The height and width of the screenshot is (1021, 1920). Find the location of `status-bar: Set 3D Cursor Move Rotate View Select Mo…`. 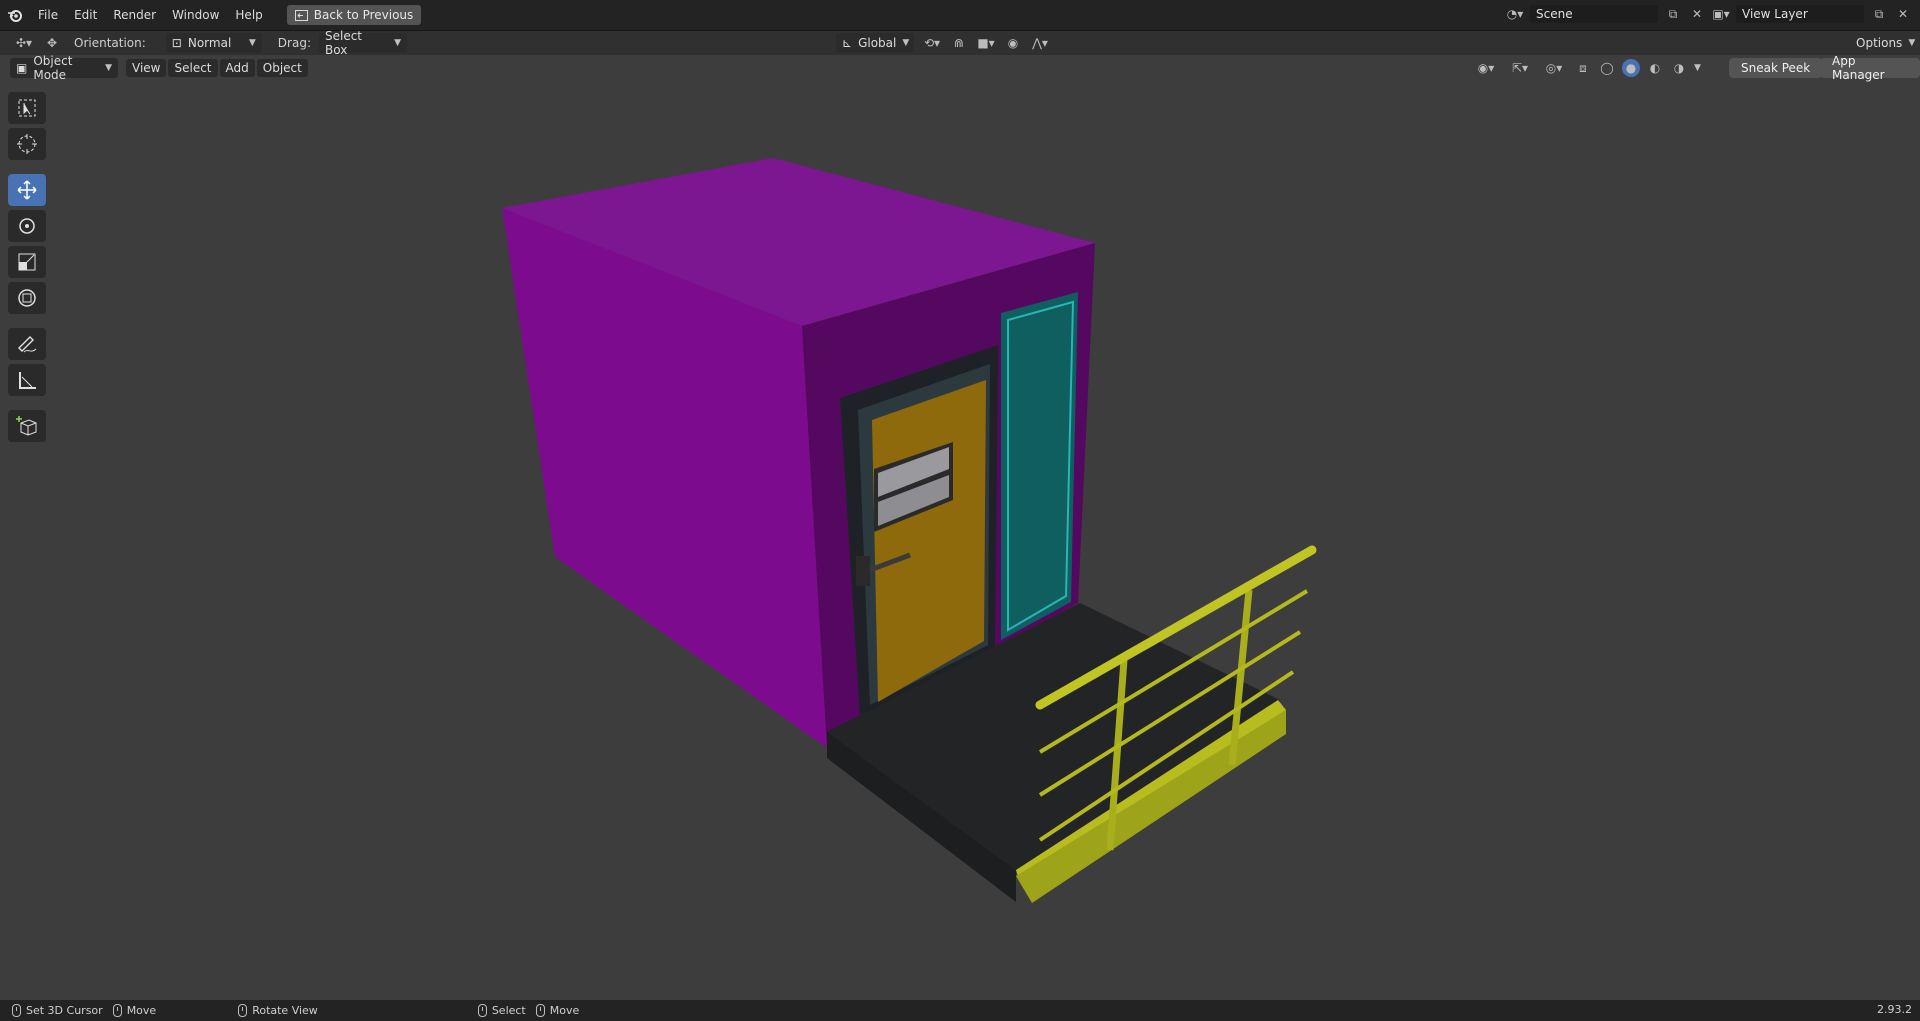

status-bar: Set 3D Cursor Move Rotate View Select Mo… is located at coordinates (960, 1010).